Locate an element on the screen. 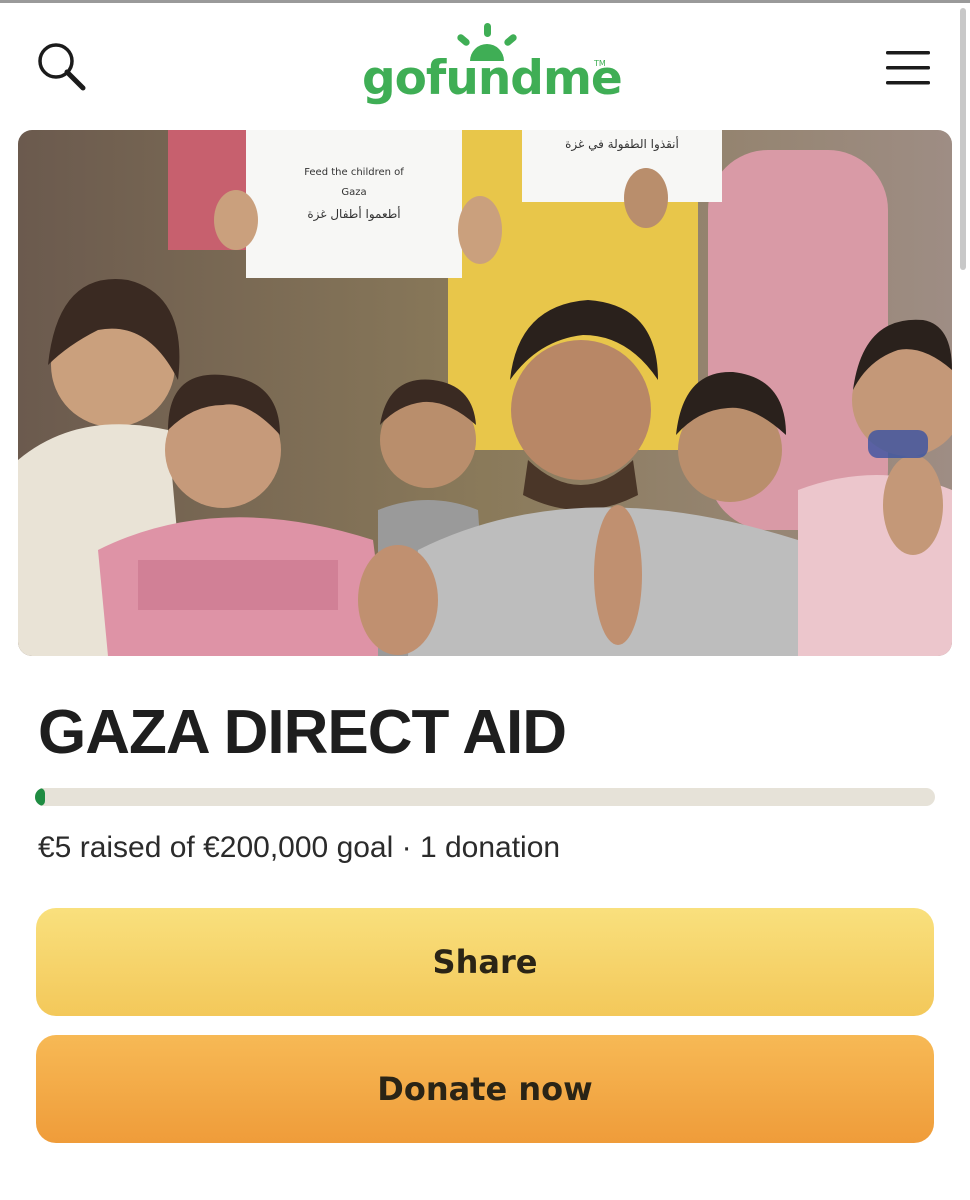 The height and width of the screenshot is (1200, 970). site-header: gofundme TM is located at coordinates (485, 65).